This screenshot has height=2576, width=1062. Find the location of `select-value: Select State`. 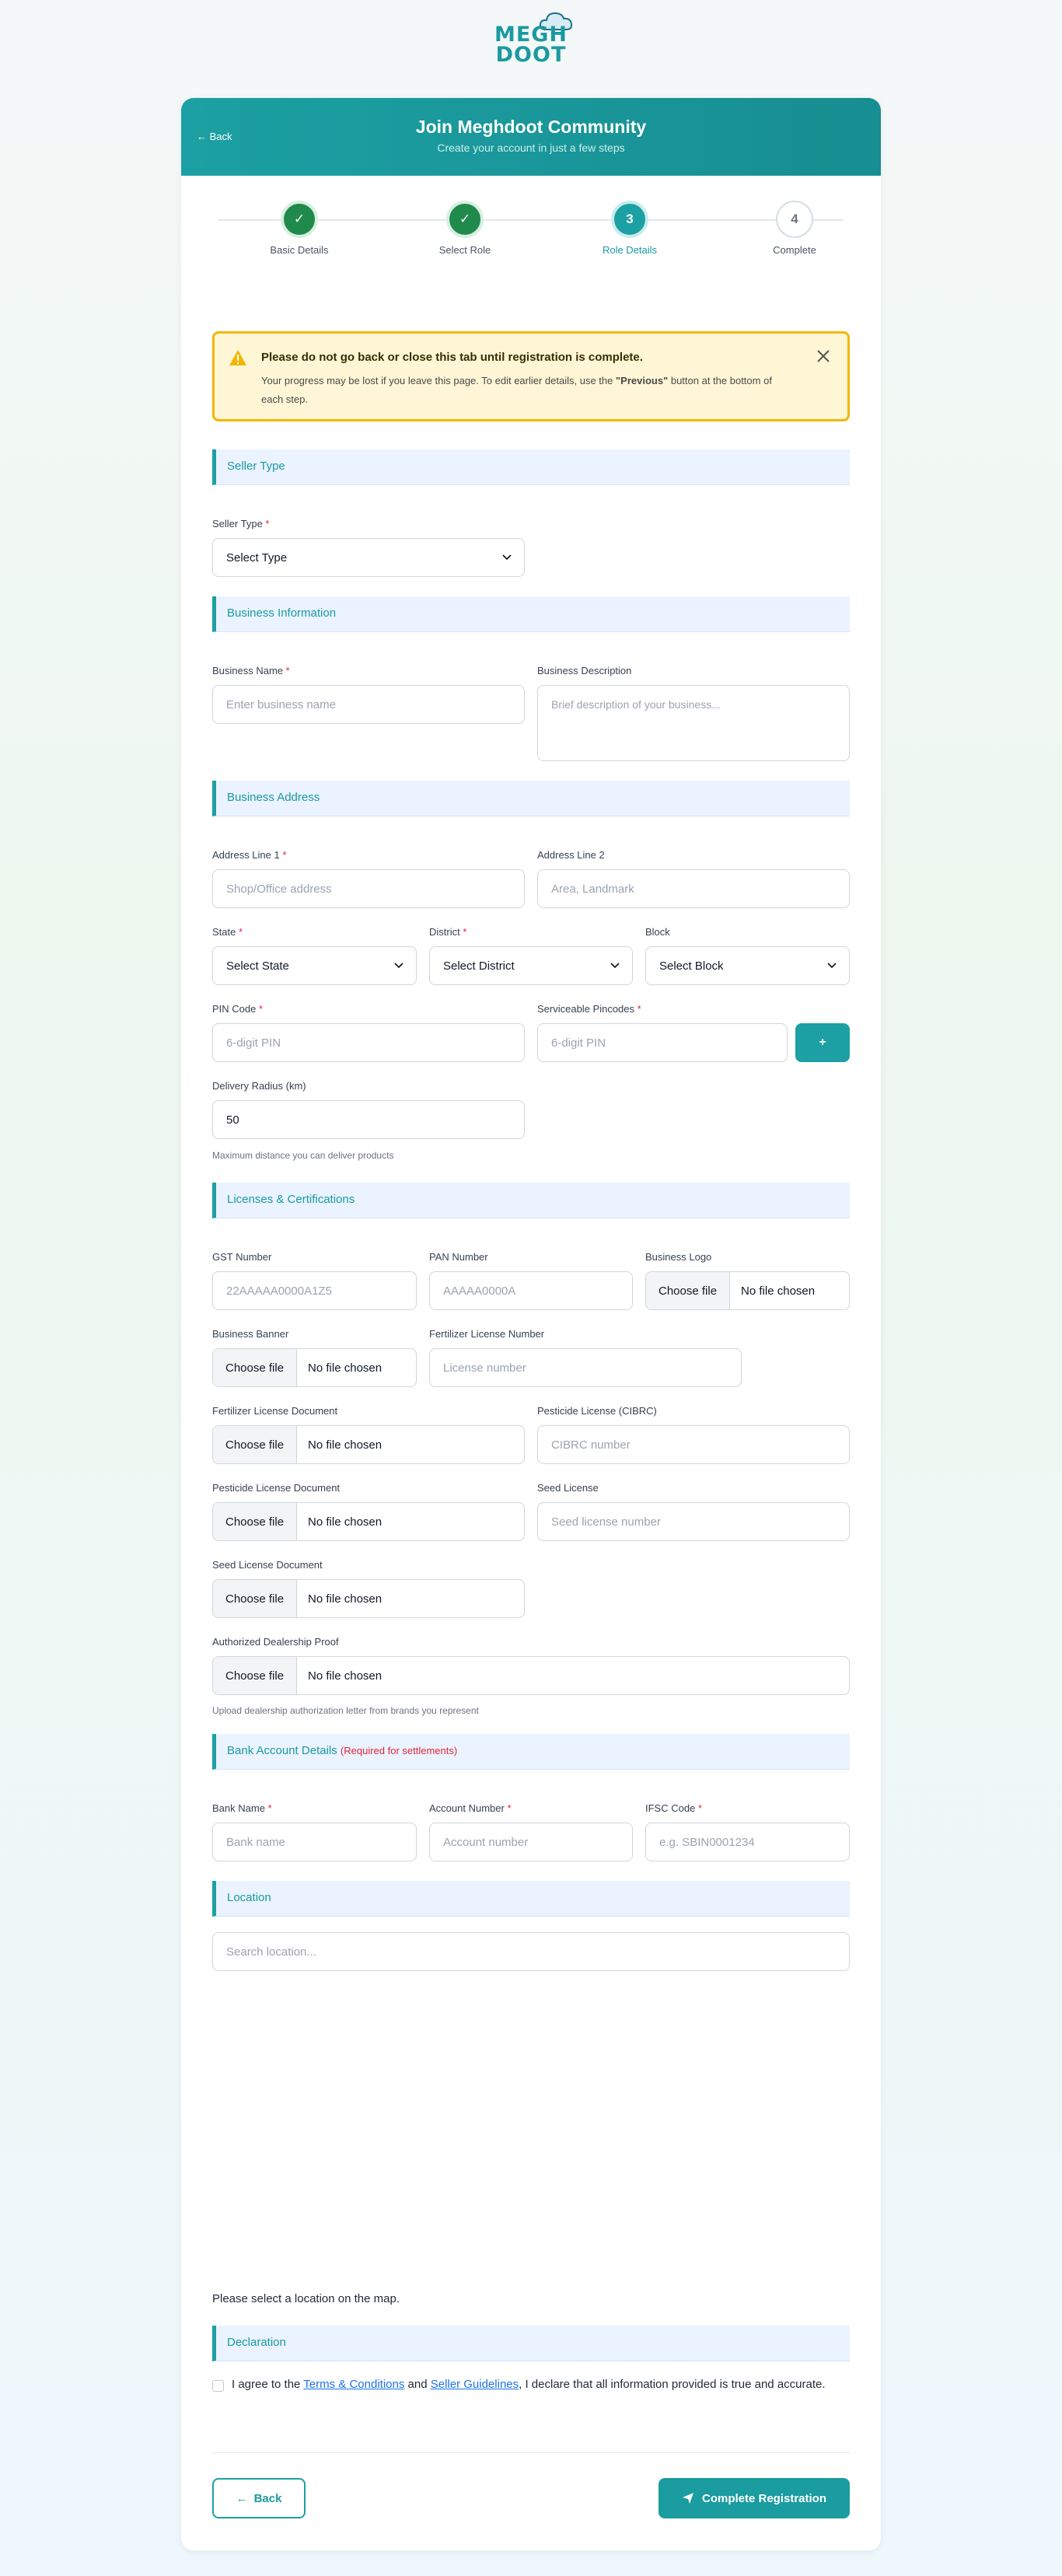

select-value: Select State is located at coordinates (257, 966).